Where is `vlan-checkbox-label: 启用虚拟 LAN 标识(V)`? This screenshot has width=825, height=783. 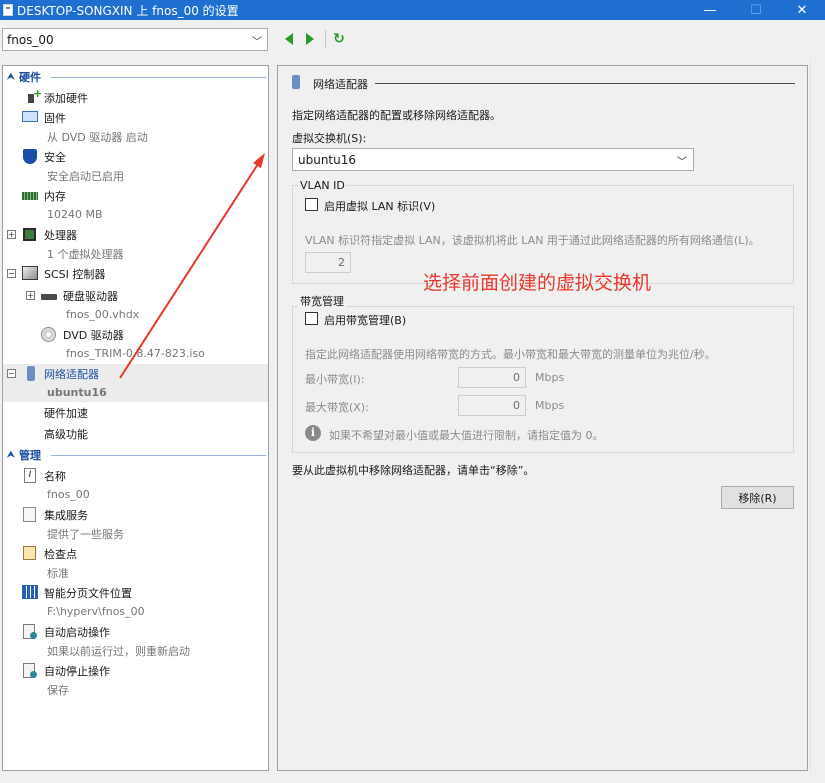 vlan-checkbox-label: 启用虚拟 LAN 标识(V) is located at coordinates (380, 206).